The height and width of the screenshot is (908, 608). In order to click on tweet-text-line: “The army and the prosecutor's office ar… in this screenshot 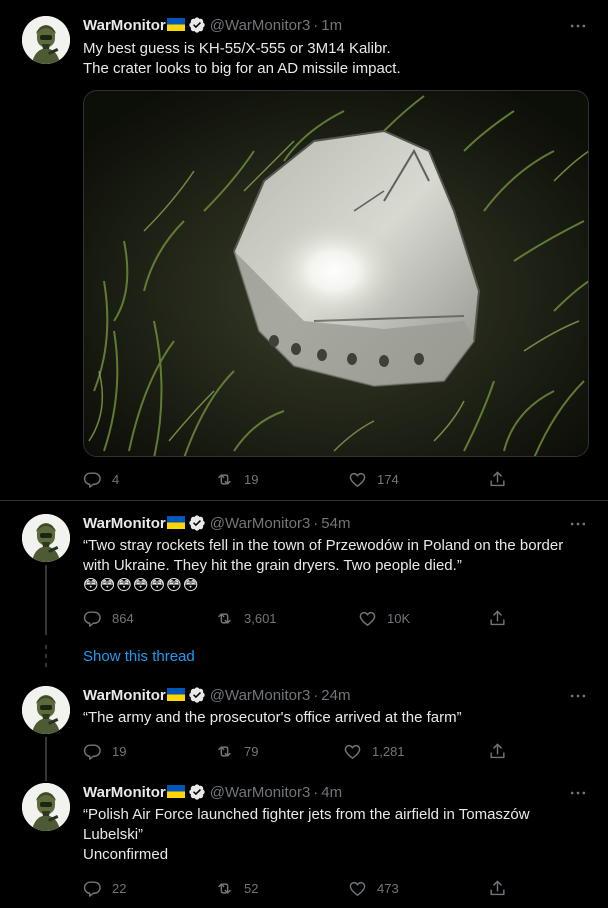, I will do `click(272, 717)`.